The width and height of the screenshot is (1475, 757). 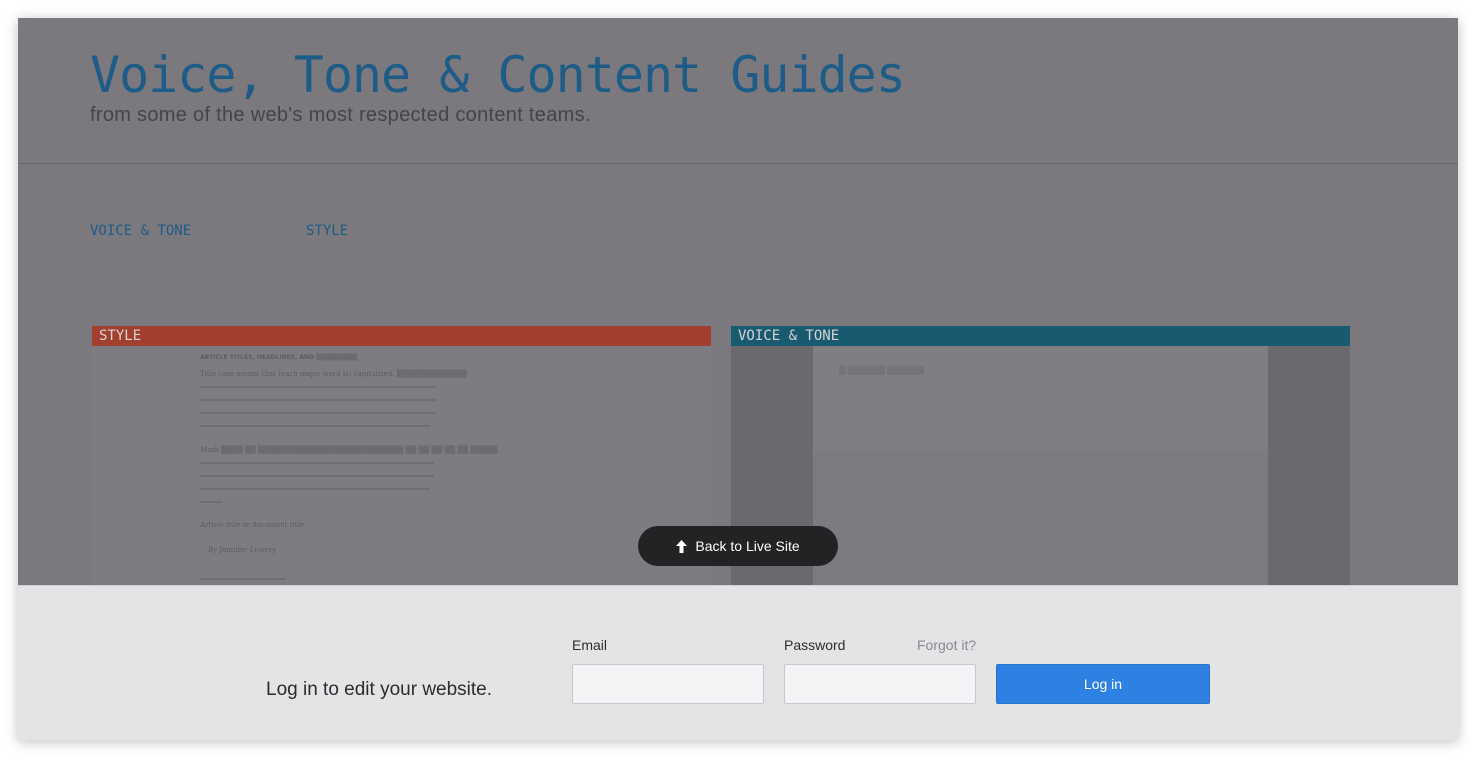 I want to click on preview-line: Article title or document title, so click(x=252, y=525).